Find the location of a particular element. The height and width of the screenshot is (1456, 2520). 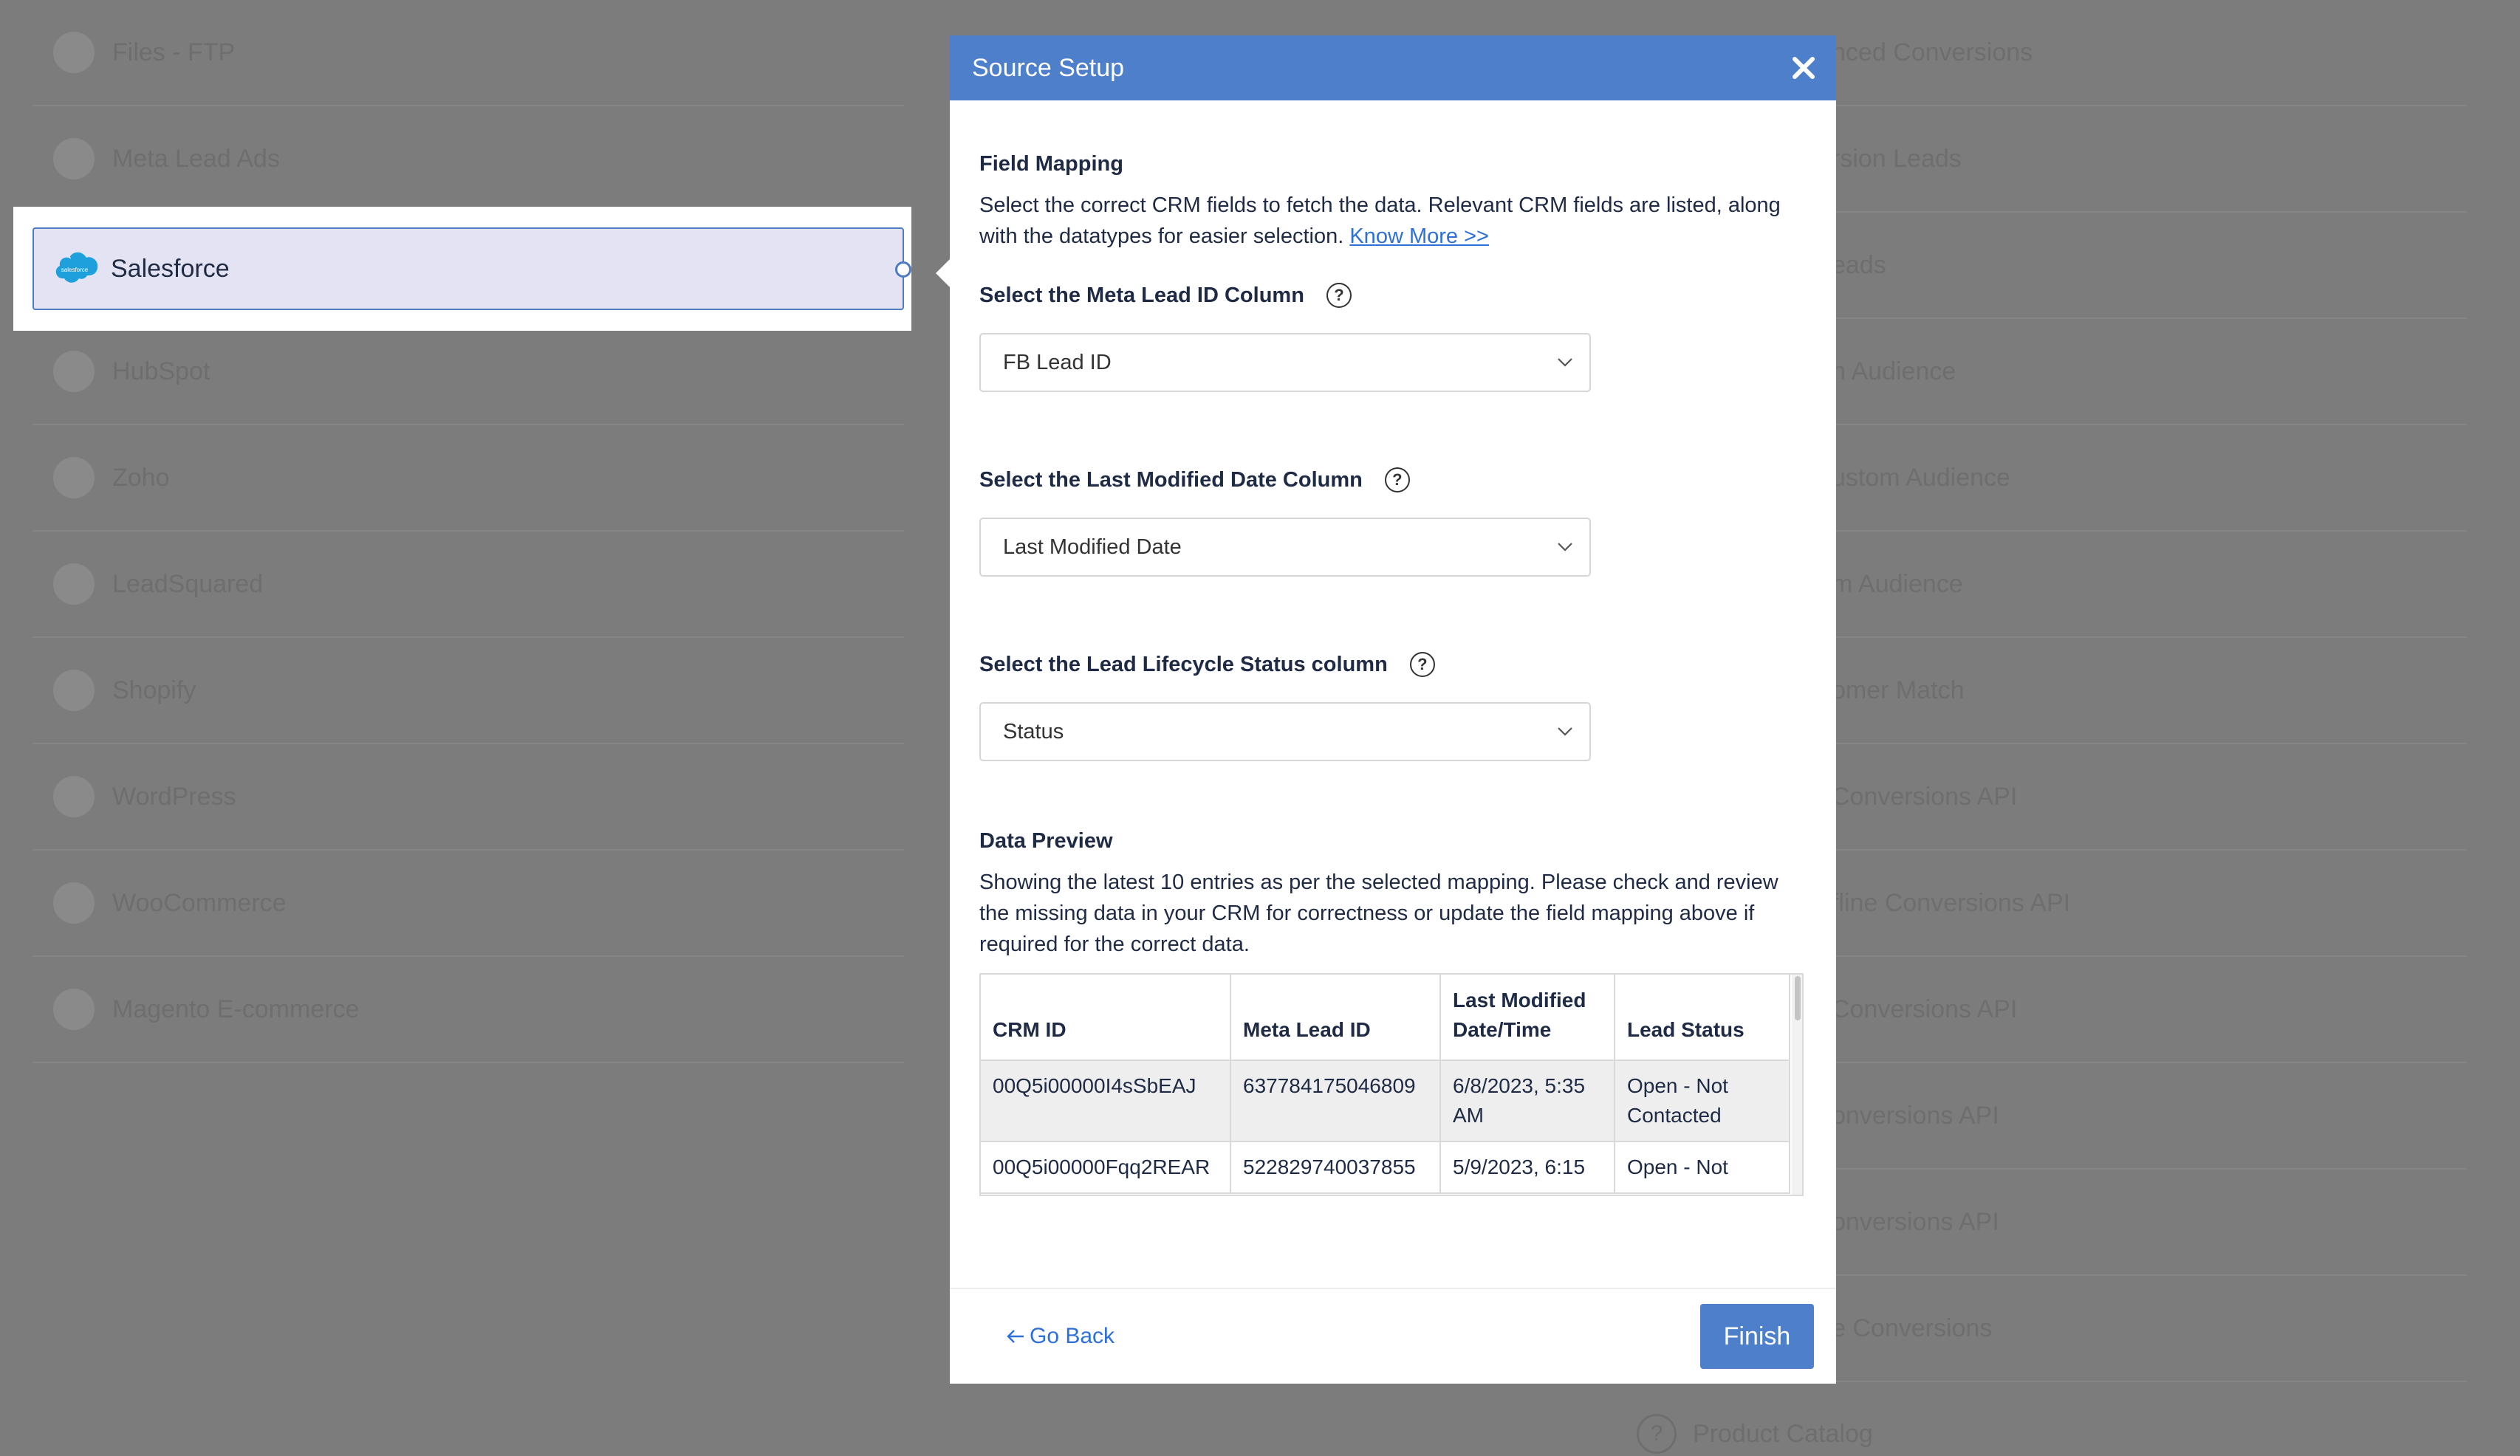

last-modified-date-label: Select the Last Modified Date Column ? is located at coordinates (1393, 480).